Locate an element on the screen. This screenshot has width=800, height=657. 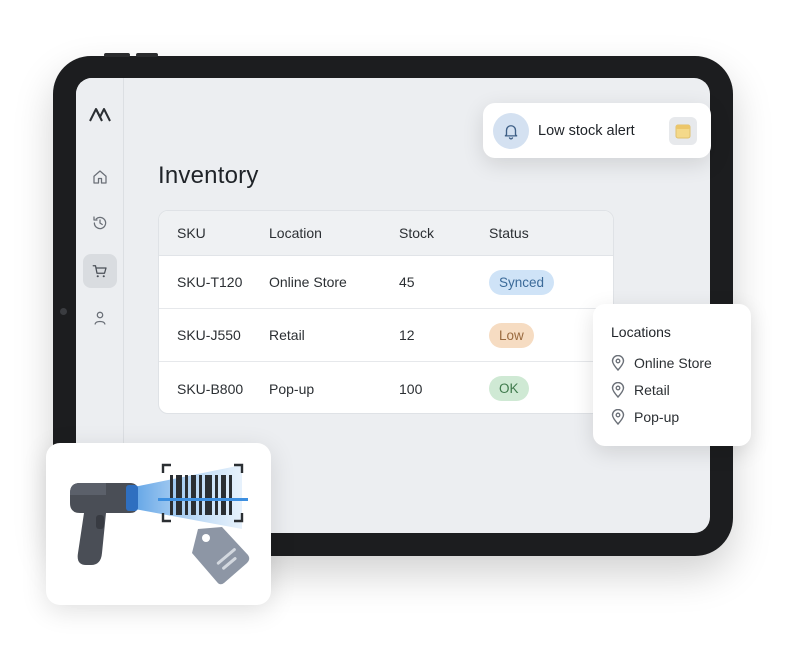
bell-icon is located at coordinates (511, 132).